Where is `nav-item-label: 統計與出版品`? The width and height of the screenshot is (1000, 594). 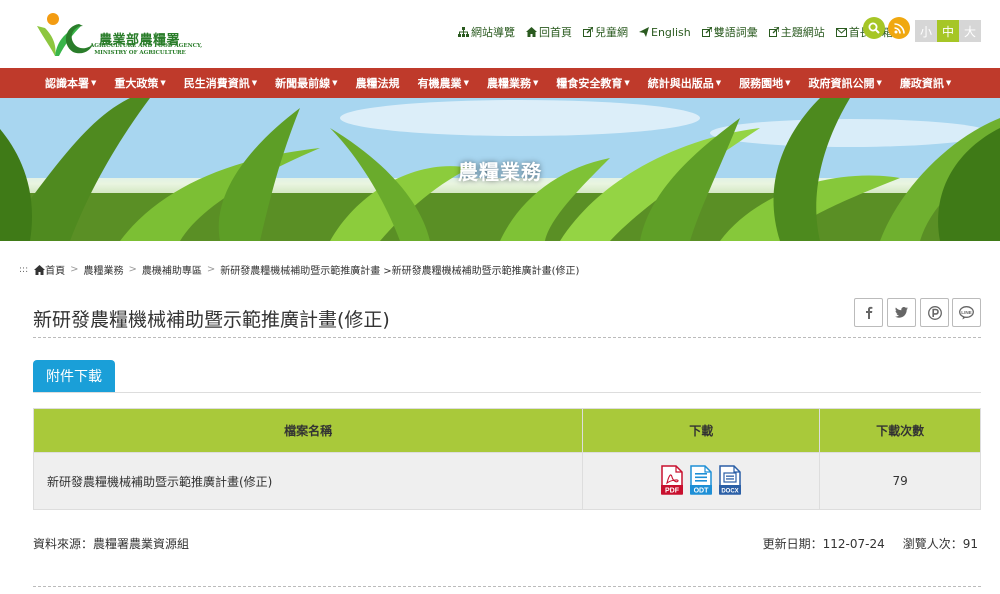
nav-item-label: 統計與出版品 is located at coordinates (680, 83).